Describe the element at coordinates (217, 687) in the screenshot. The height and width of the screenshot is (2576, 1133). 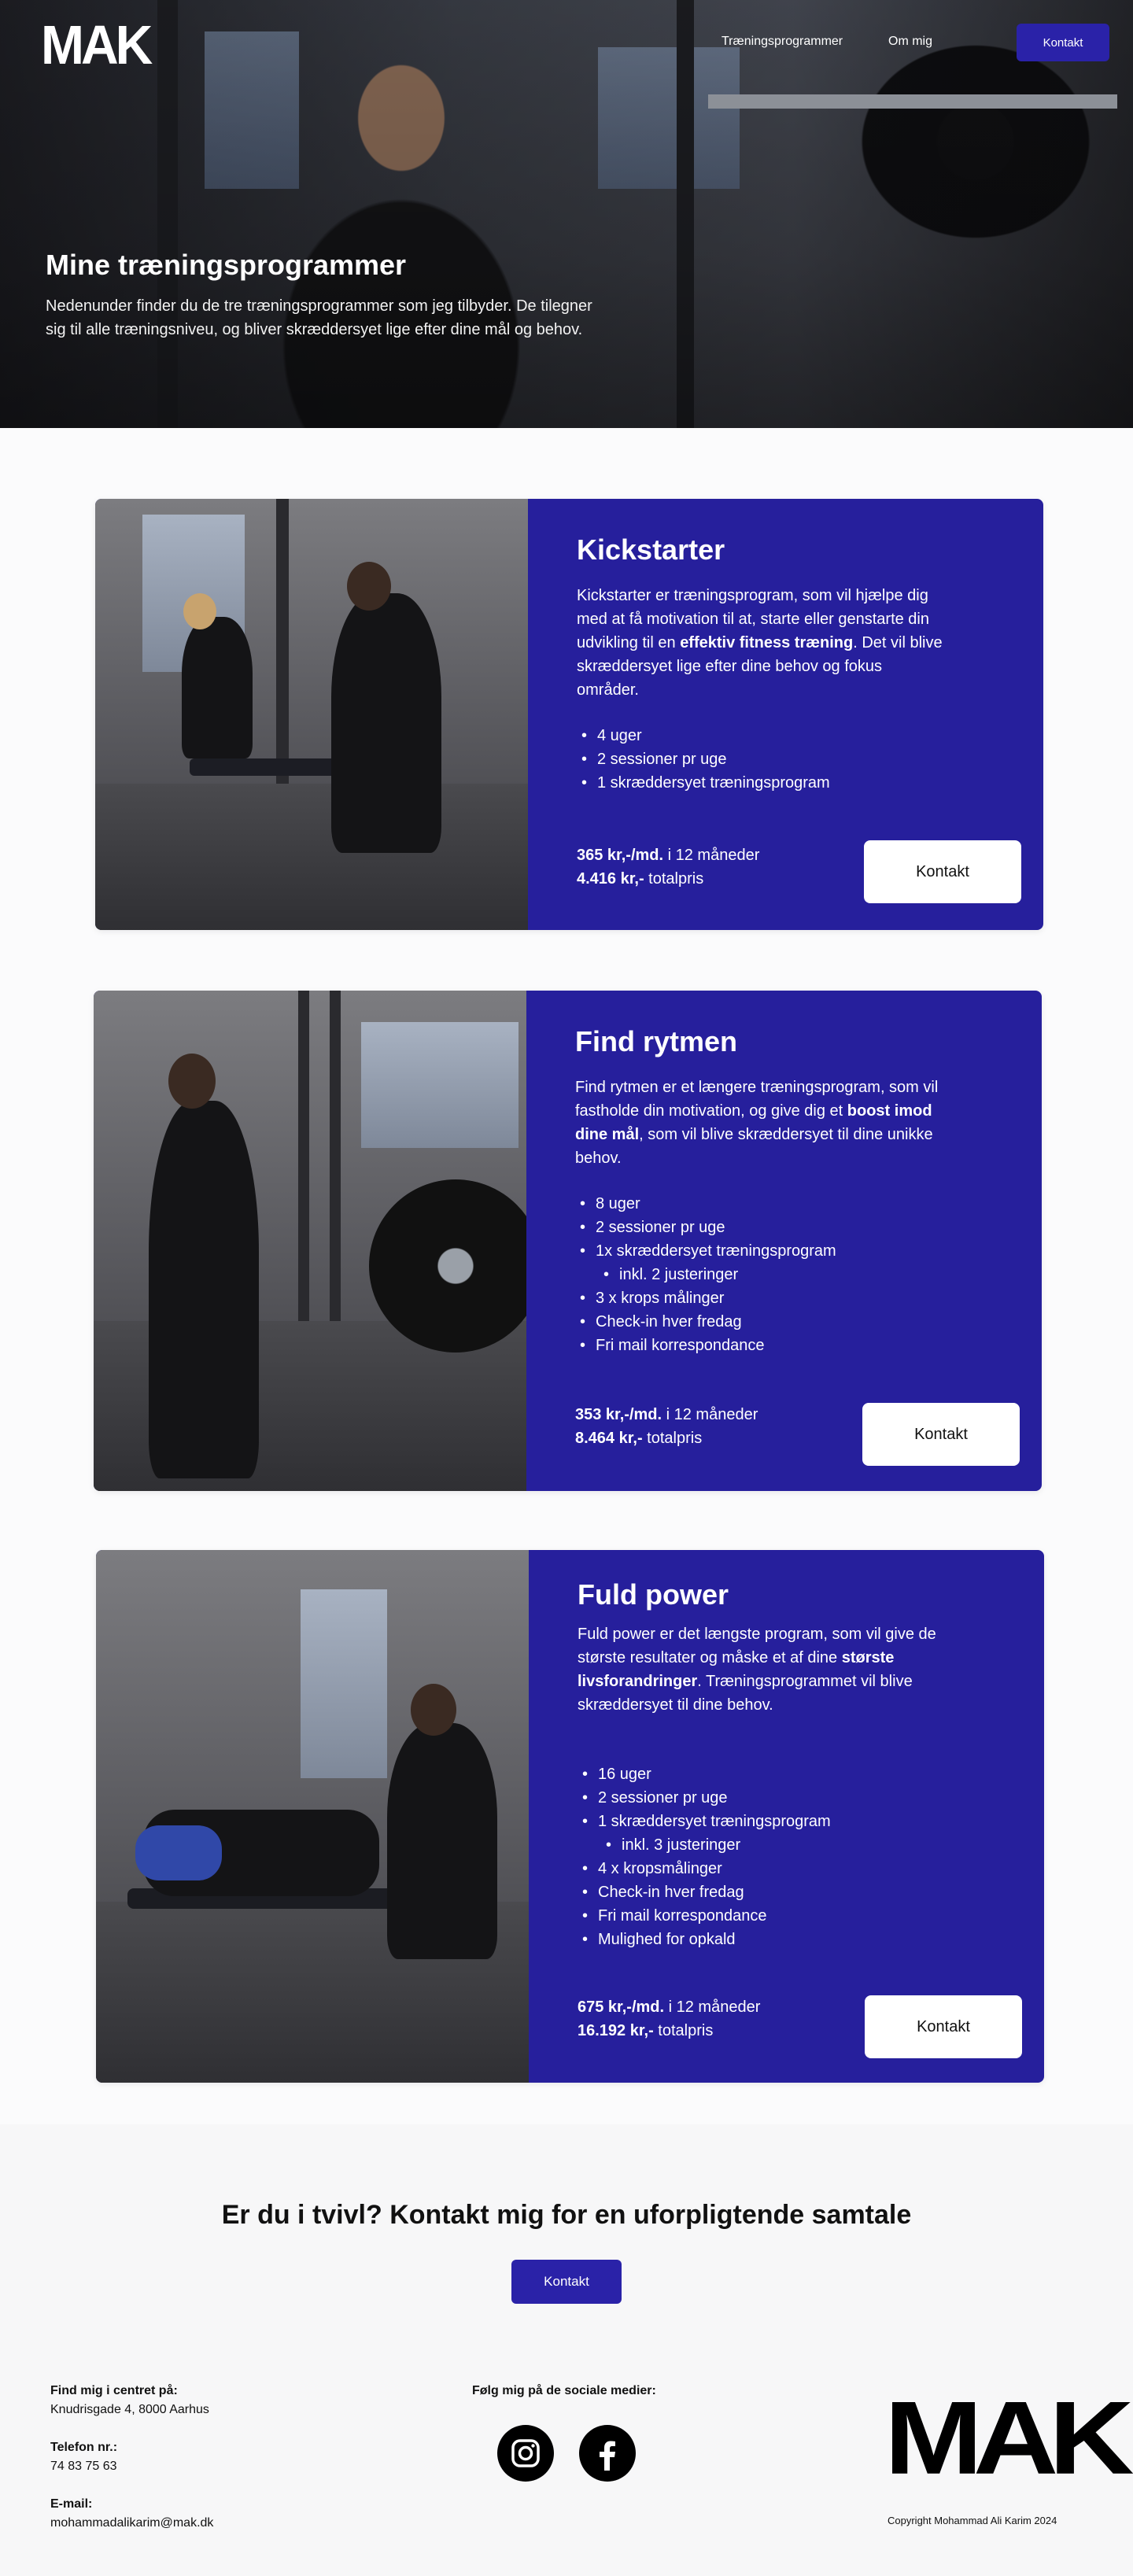
I see `photo-client` at that location.